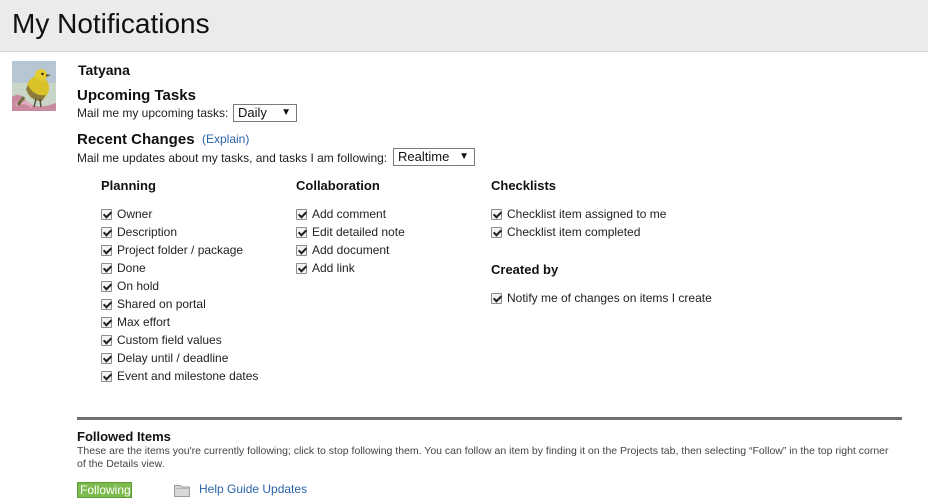 The image size is (928, 500). I want to click on page-title: My Notifications, so click(111, 23).